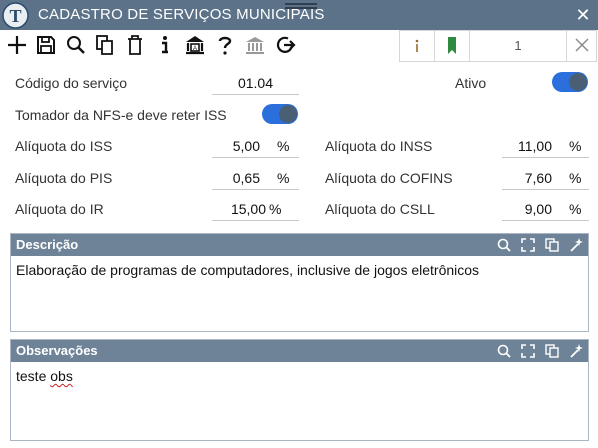  What do you see at coordinates (71, 83) in the screenshot?
I see `codigo-label: Código do serviço` at bounding box center [71, 83].